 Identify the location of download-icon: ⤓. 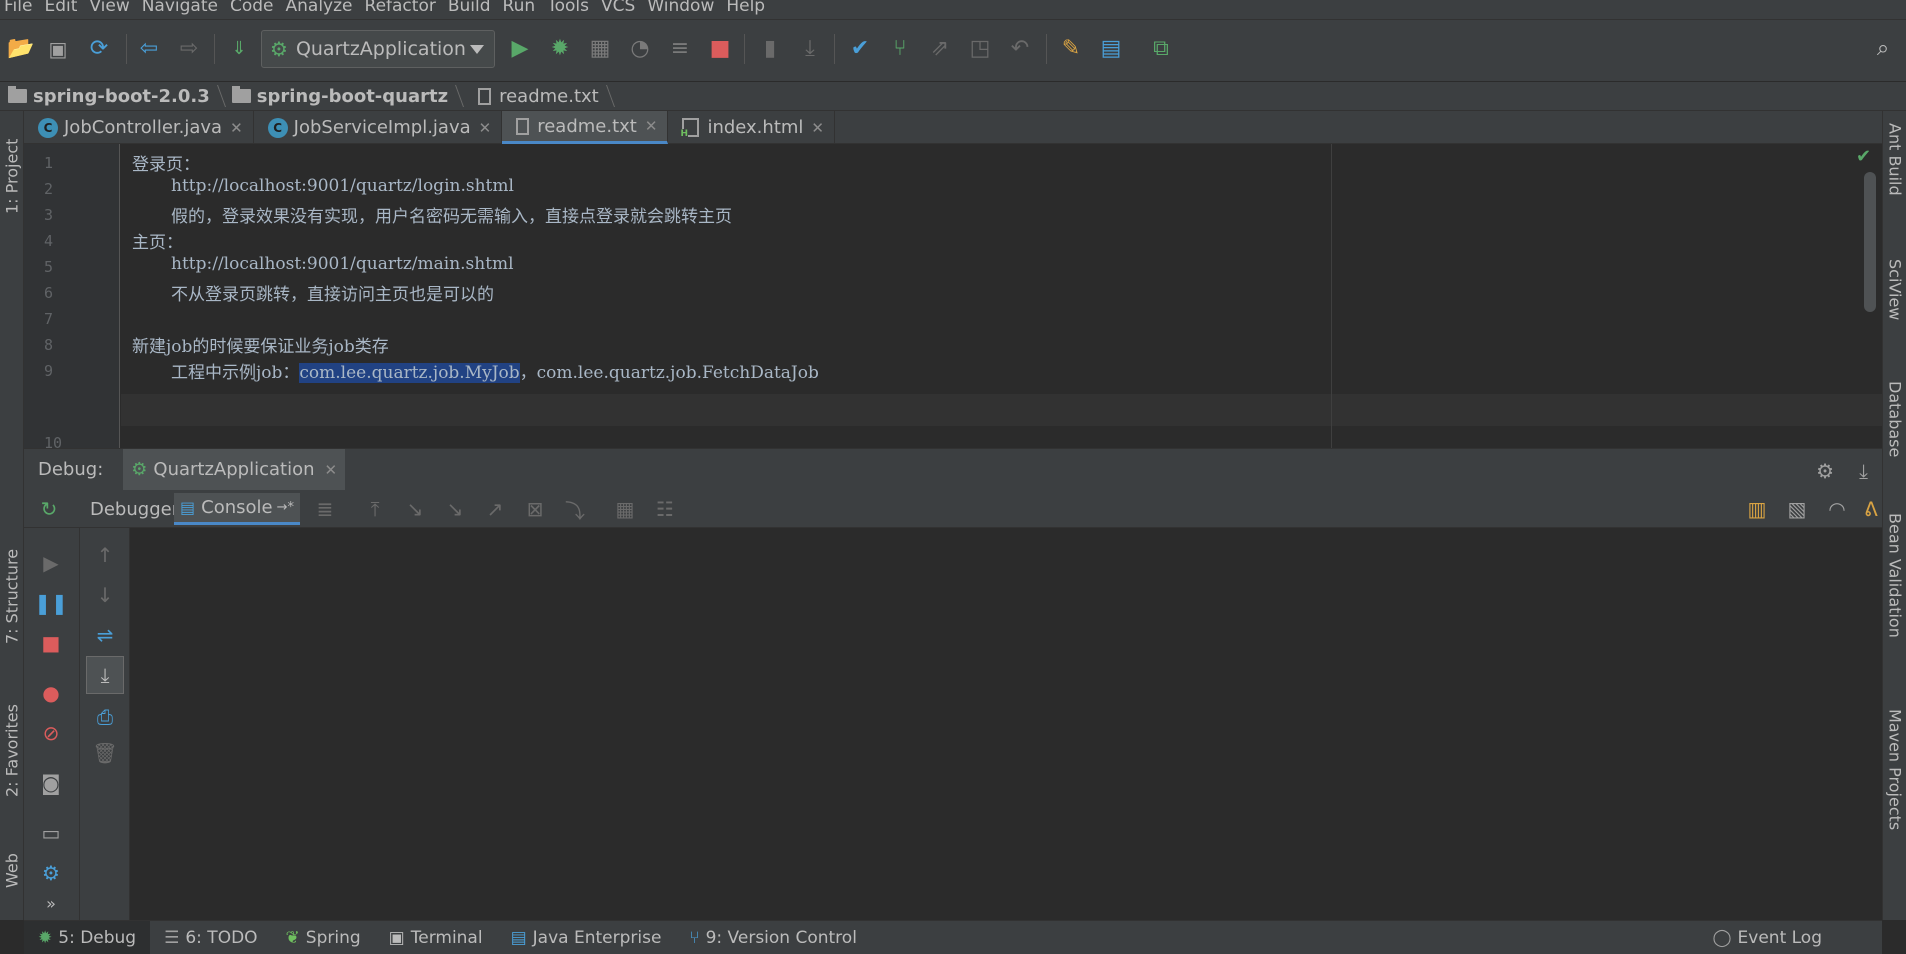
(810, 49).